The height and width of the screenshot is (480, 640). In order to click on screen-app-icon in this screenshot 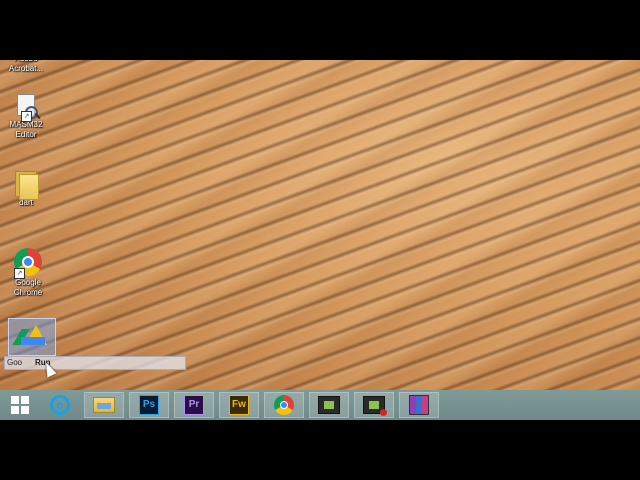, I will do `click(329, 405)`.